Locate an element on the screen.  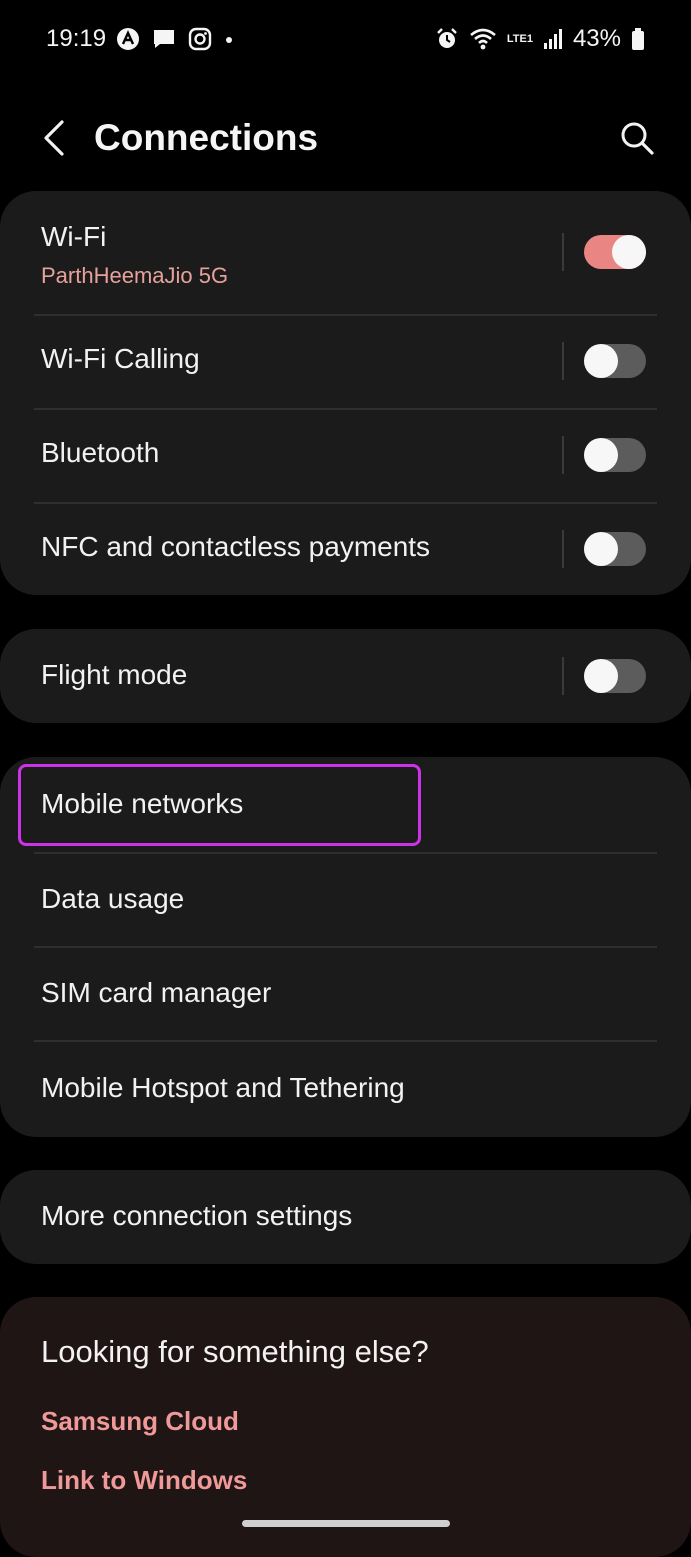
nfc-toggle is located at coordinates (615, 549).